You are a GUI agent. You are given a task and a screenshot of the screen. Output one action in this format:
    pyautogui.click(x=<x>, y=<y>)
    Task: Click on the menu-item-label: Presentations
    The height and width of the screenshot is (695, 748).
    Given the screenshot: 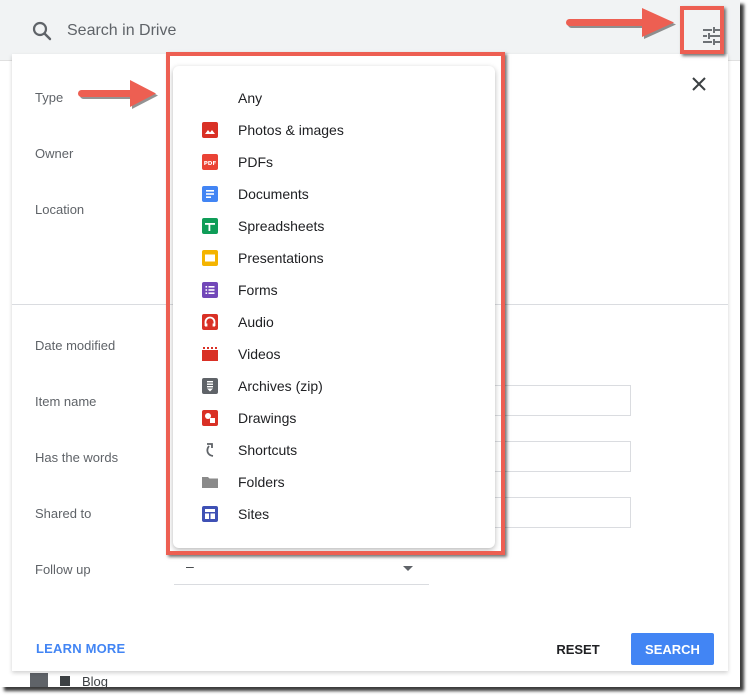 What is the action you would take?
    pyautogui.click(x=281, y=258)
    